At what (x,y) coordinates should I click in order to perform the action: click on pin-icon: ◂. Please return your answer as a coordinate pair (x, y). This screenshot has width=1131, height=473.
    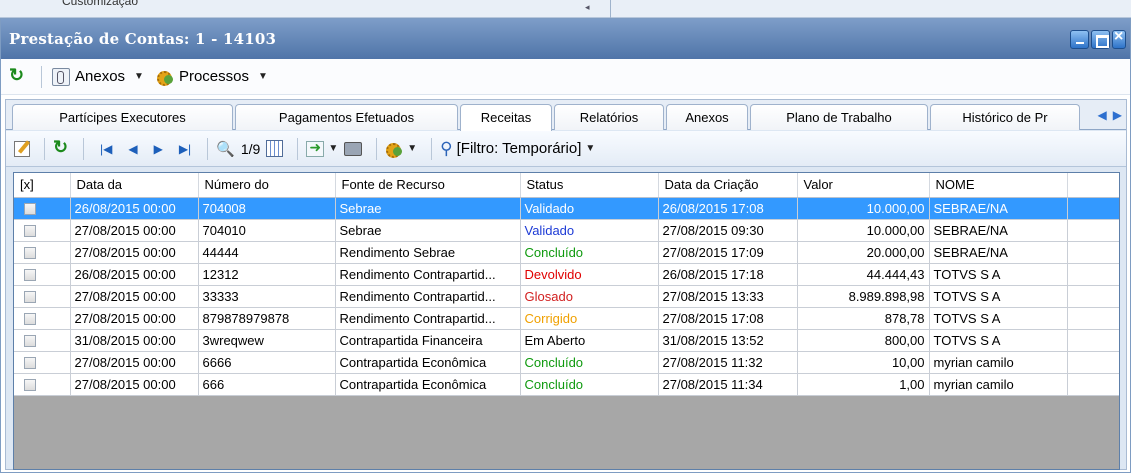
    Looking at the image, I should click on (587, 7).